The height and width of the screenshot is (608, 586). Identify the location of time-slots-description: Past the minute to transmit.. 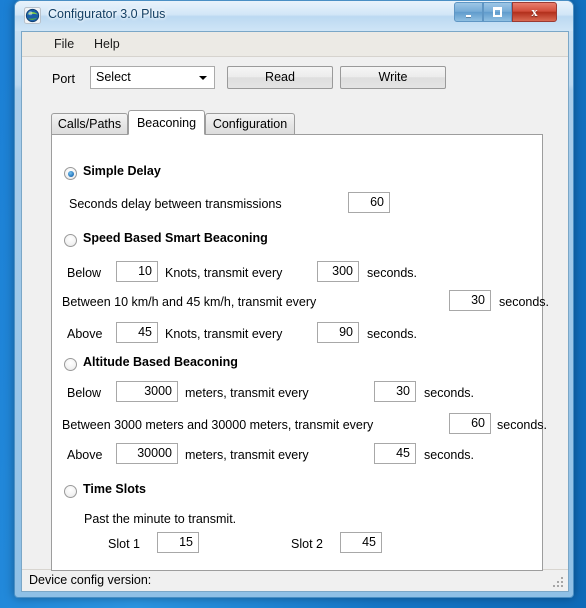
(160, 519).